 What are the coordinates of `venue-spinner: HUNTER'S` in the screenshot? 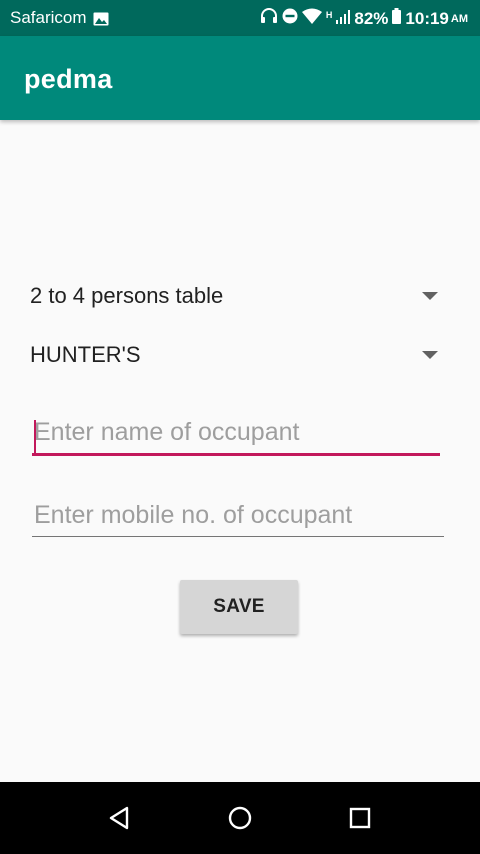 It's located at (239, 355).